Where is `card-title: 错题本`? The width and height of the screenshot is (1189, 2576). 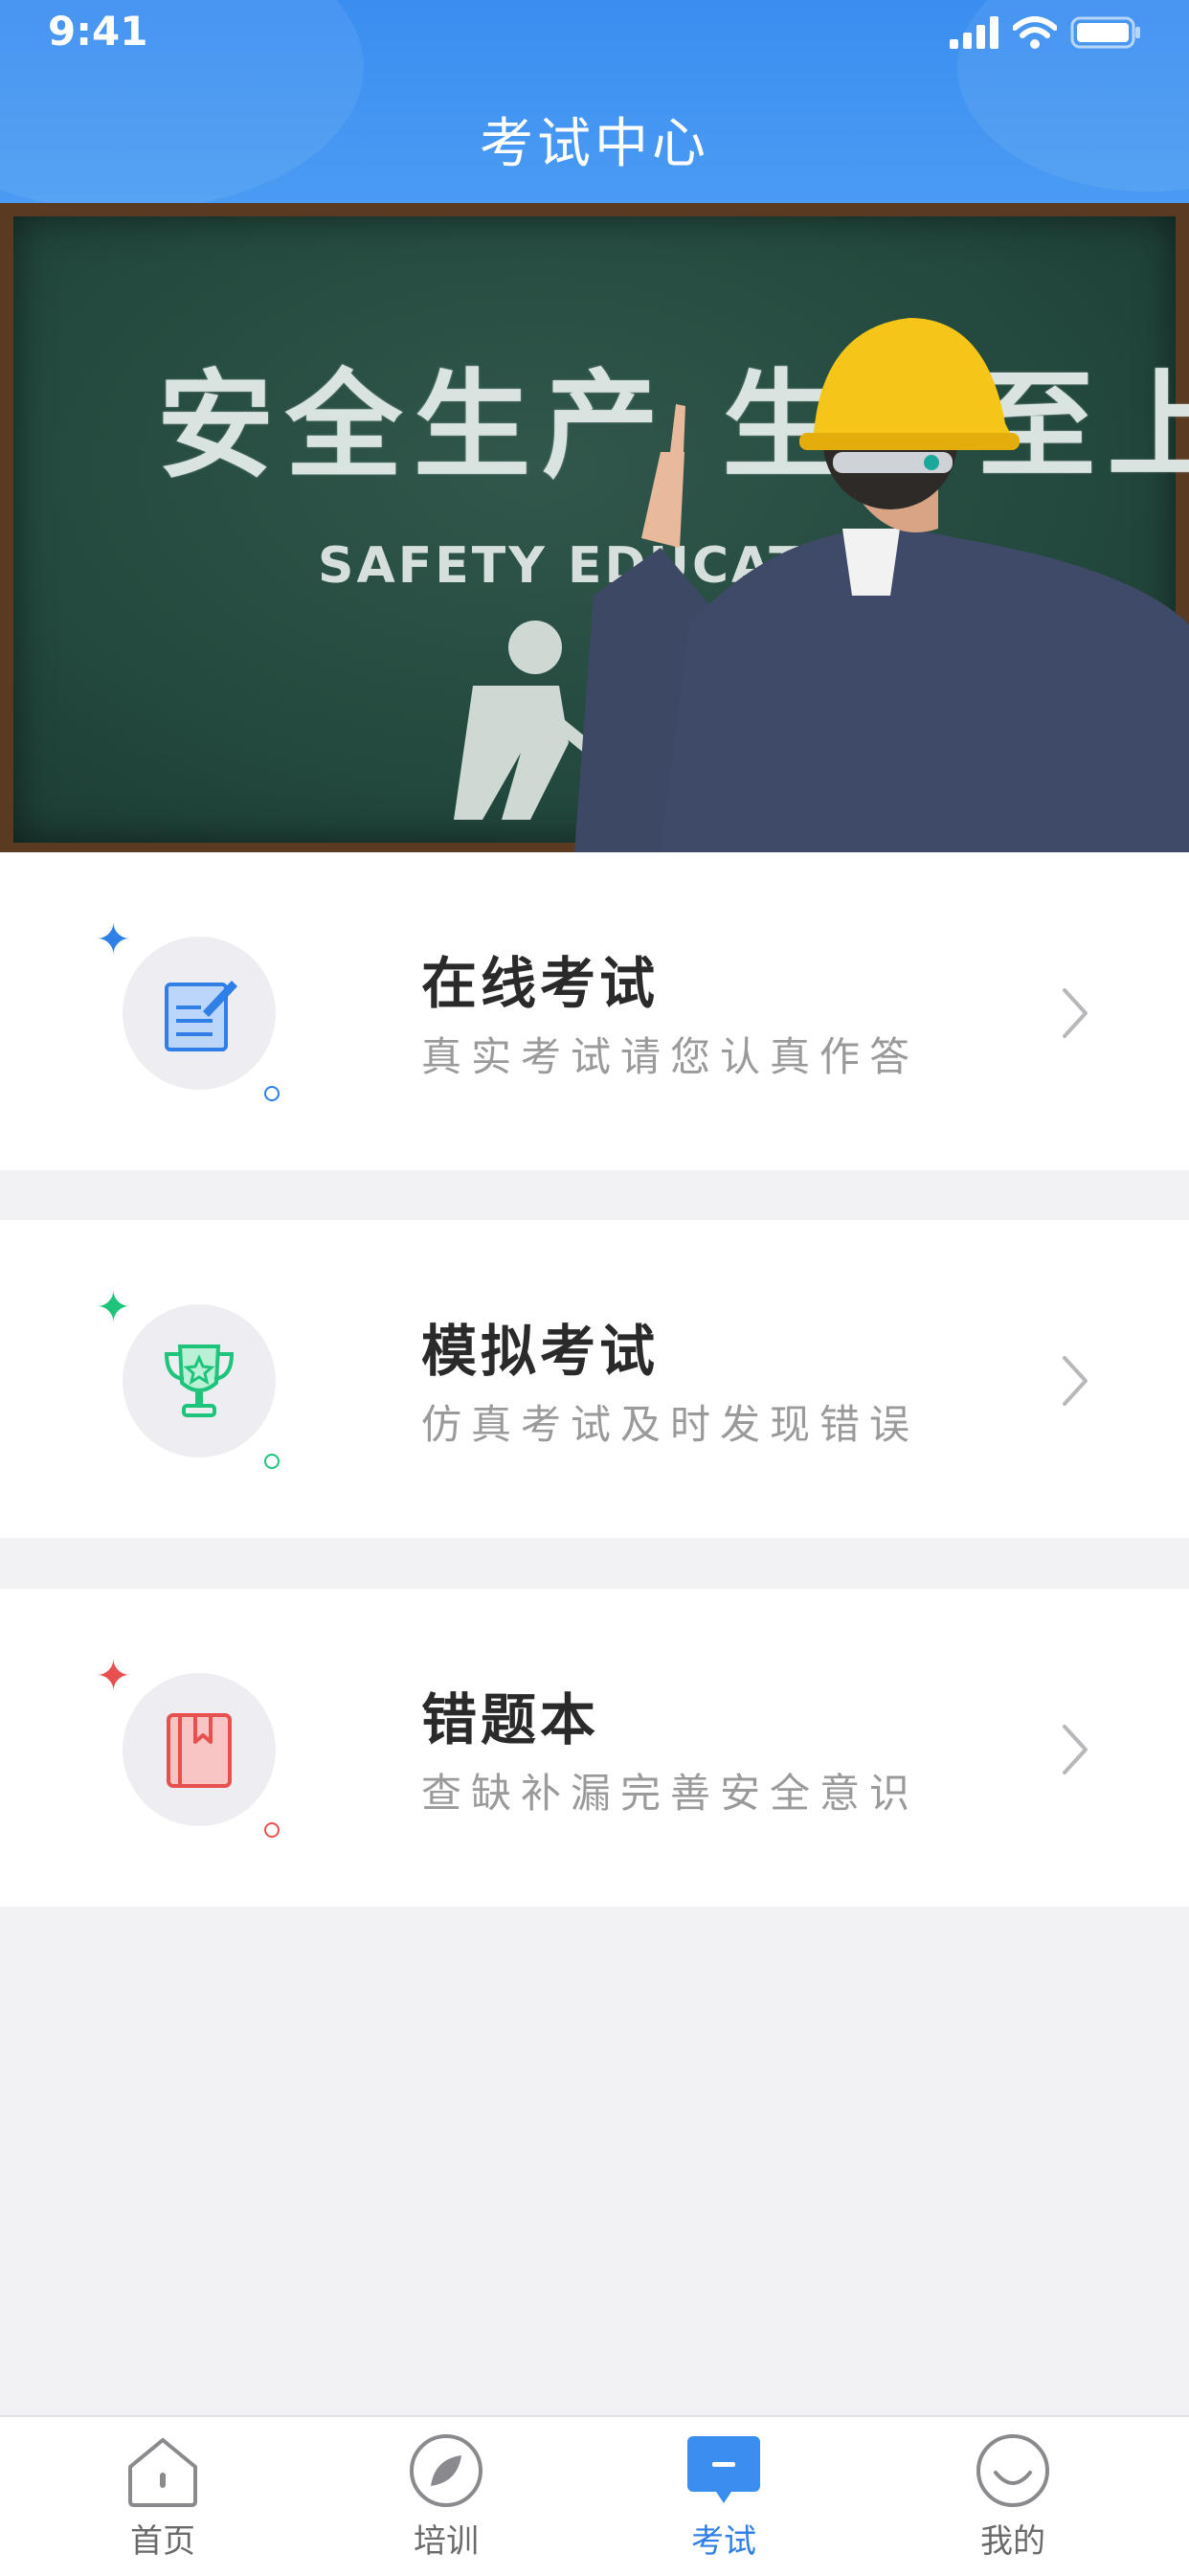 card-title: 错题本 is located at coordinates (510, 1719).